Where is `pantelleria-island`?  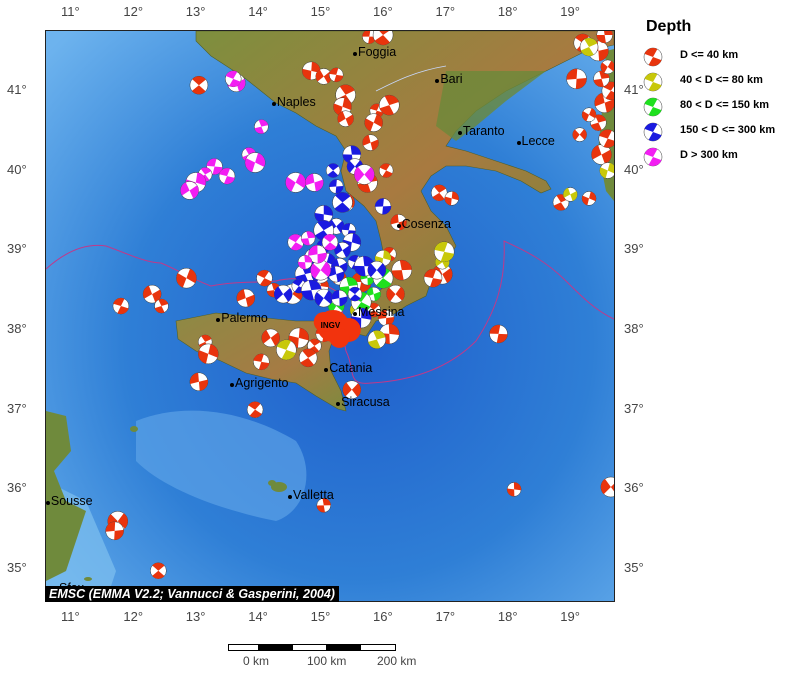 pantelleria-island is located at coordinates (134, 429).